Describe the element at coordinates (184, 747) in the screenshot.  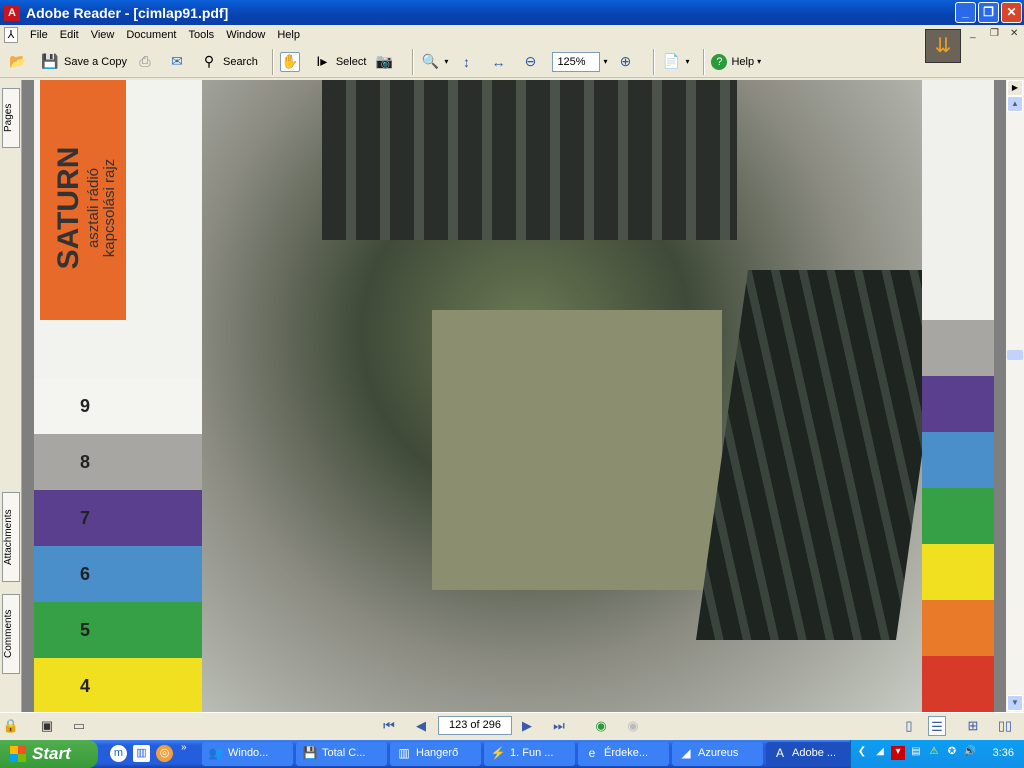
I see `quicklaunch-more-icon: »` at that location.